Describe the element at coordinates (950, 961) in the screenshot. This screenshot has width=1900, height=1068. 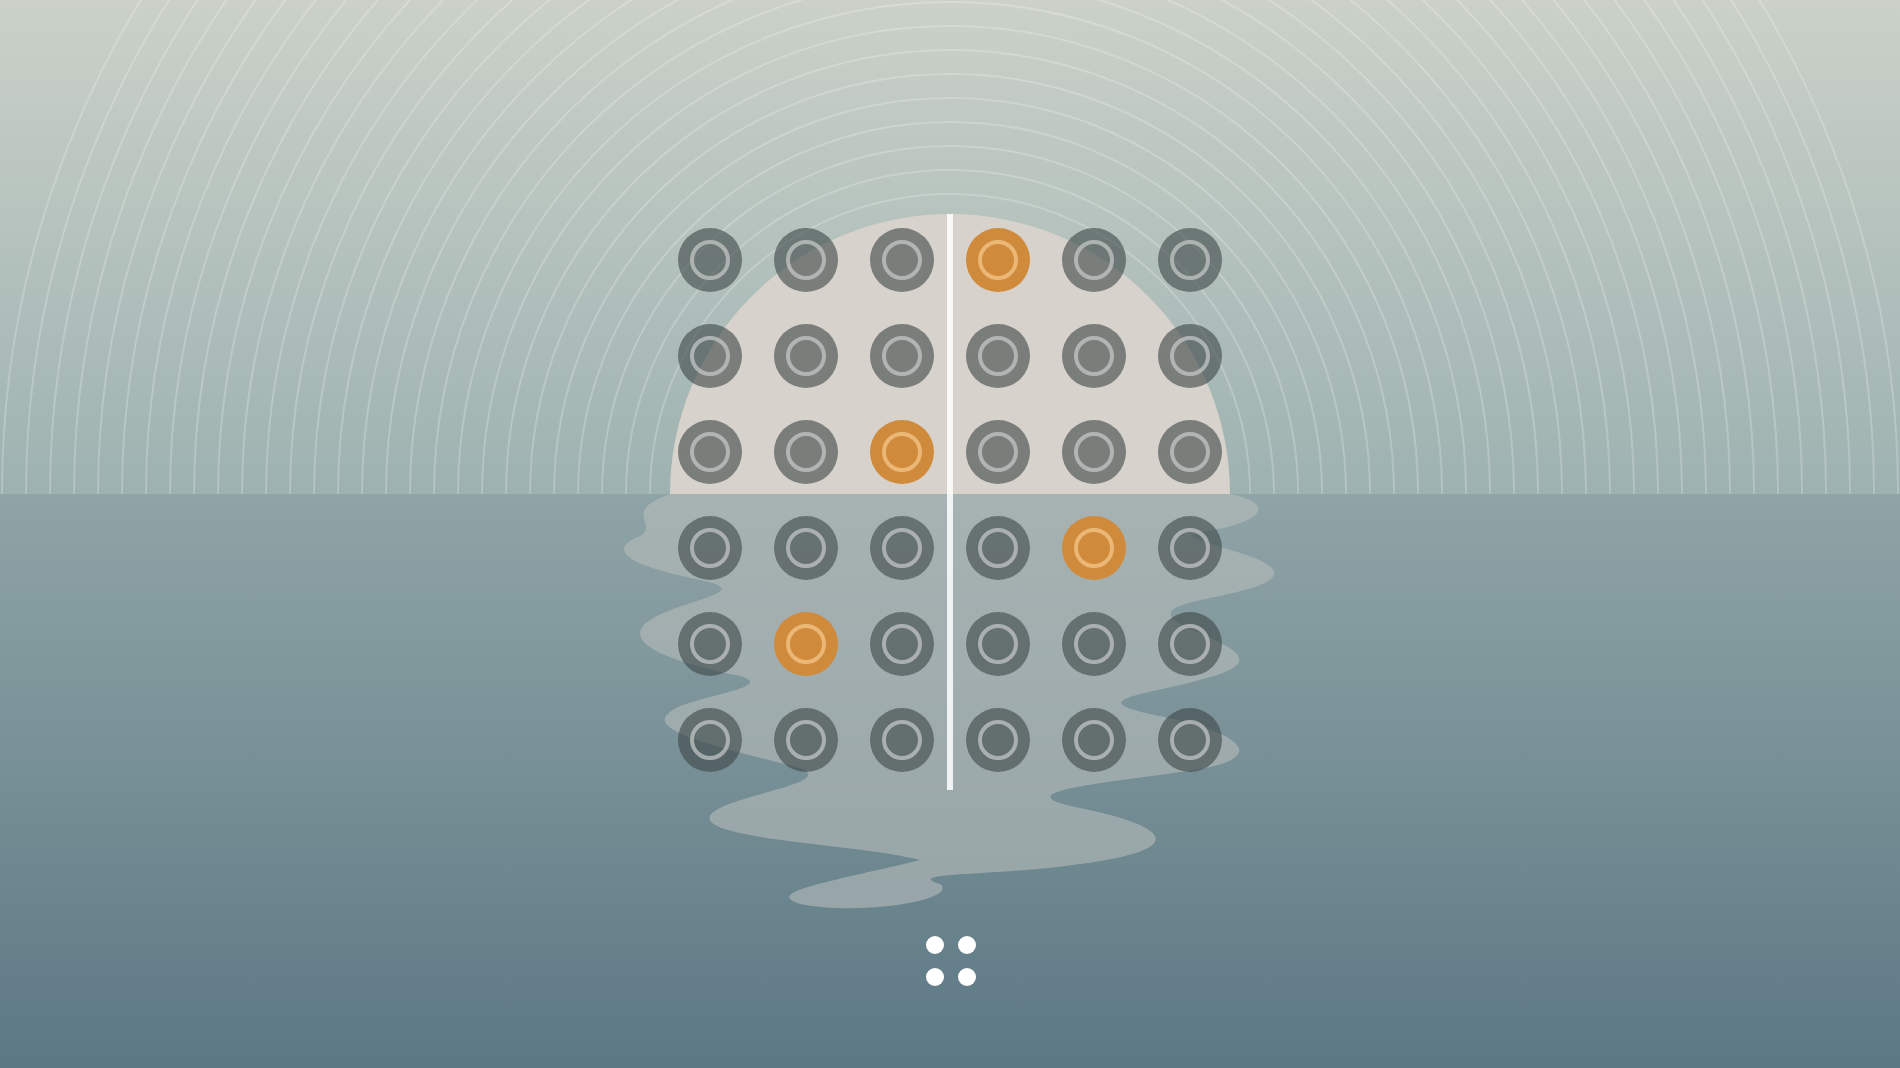
I see `menu-icon` at that location.